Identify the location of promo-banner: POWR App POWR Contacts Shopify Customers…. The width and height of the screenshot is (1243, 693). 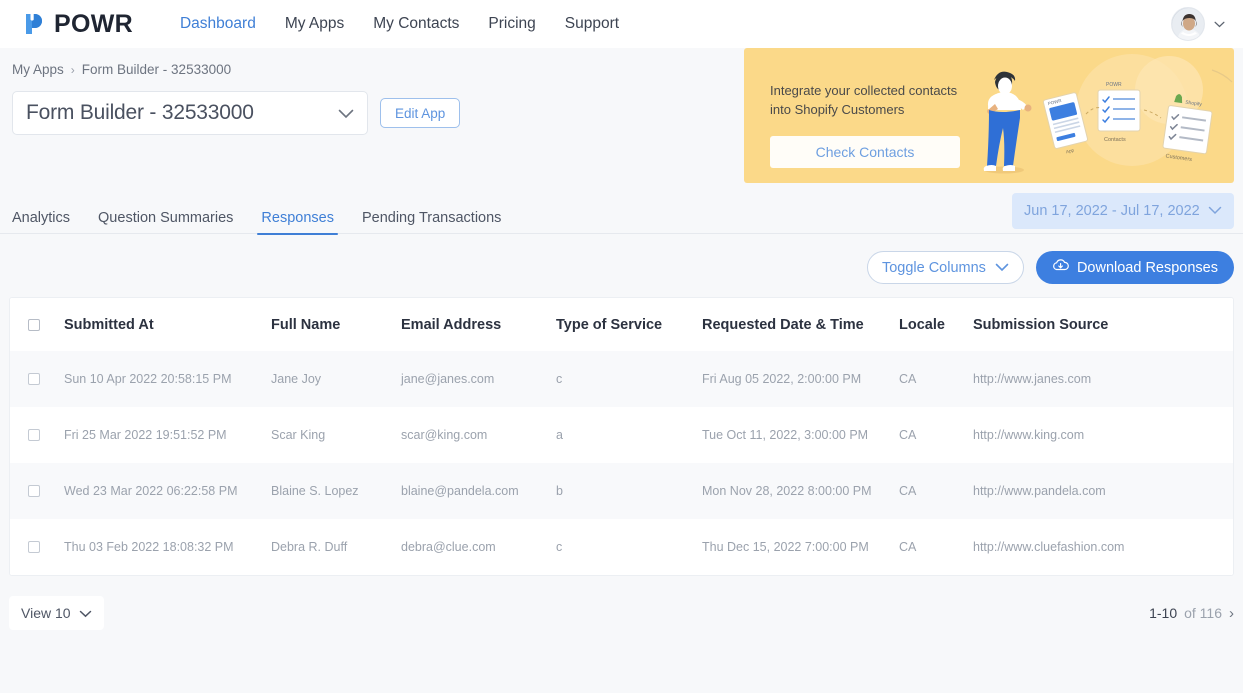
(989, 115).